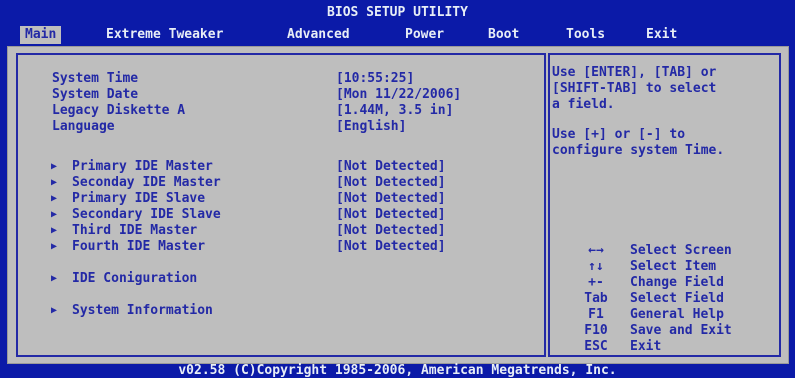 Image resolution: width=795 pixels, height=378 pixels. What do you see at coordinates (95, 94) in the screenshot?
I see `setting-label: System Date` at bounding box center [95, 94].